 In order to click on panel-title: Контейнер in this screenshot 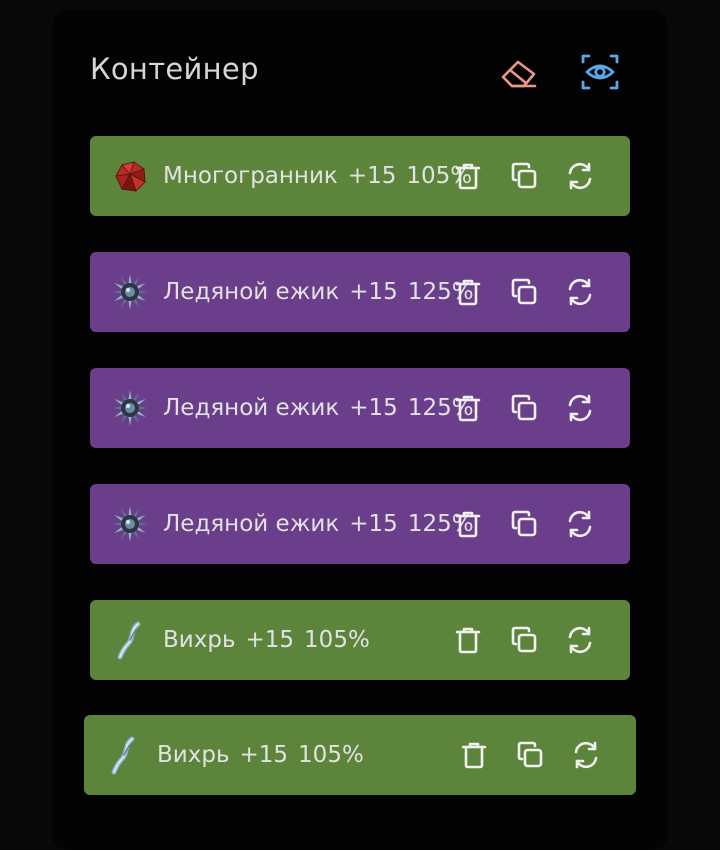, I will do `click(174, 69)`.